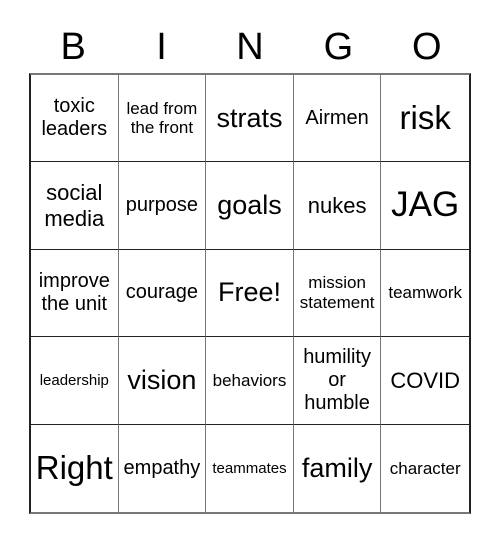 This screenshot has width=500, height=544. I want to click on bingo-cell: vision, so click(162, 381).